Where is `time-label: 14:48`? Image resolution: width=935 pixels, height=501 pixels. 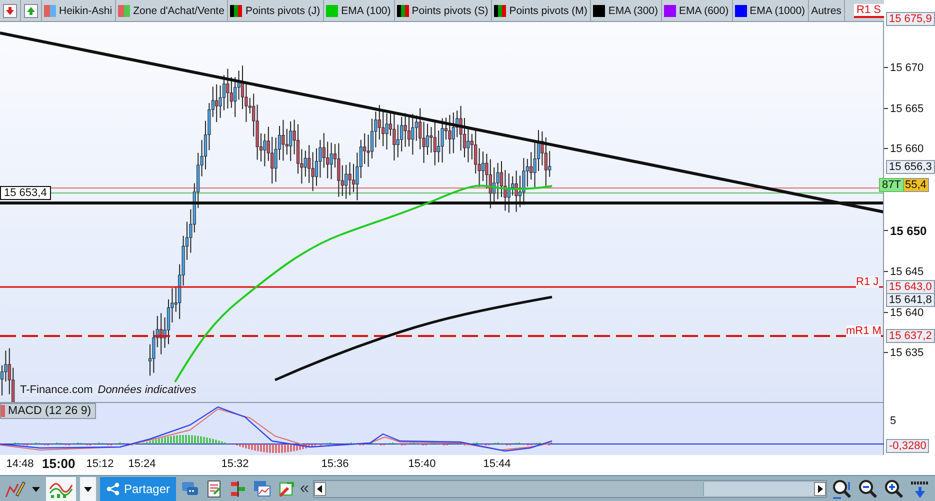
time-label: 14:48 is located at coordinates (20, 464).